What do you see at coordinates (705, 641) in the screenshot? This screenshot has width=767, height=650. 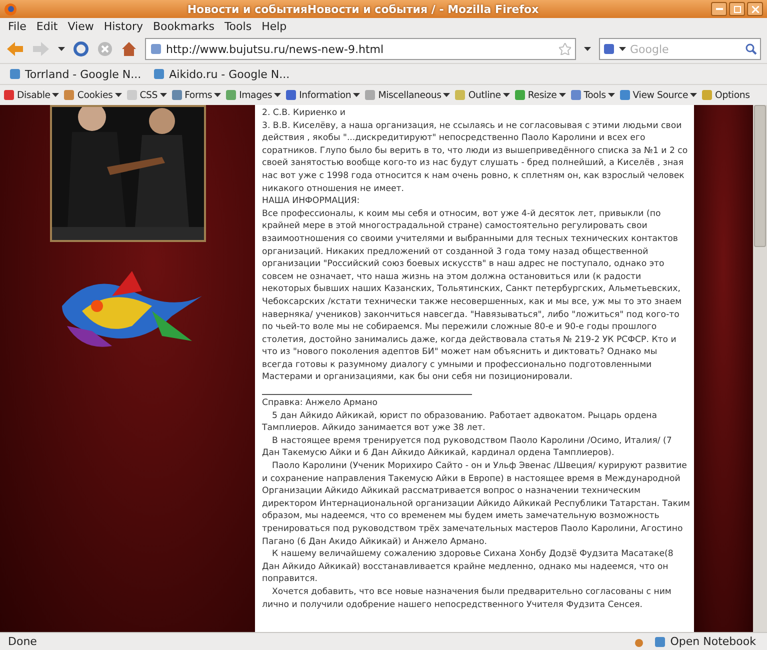 I see `open-notebook-button: Open Notebook` at bounding box center [705, 641].